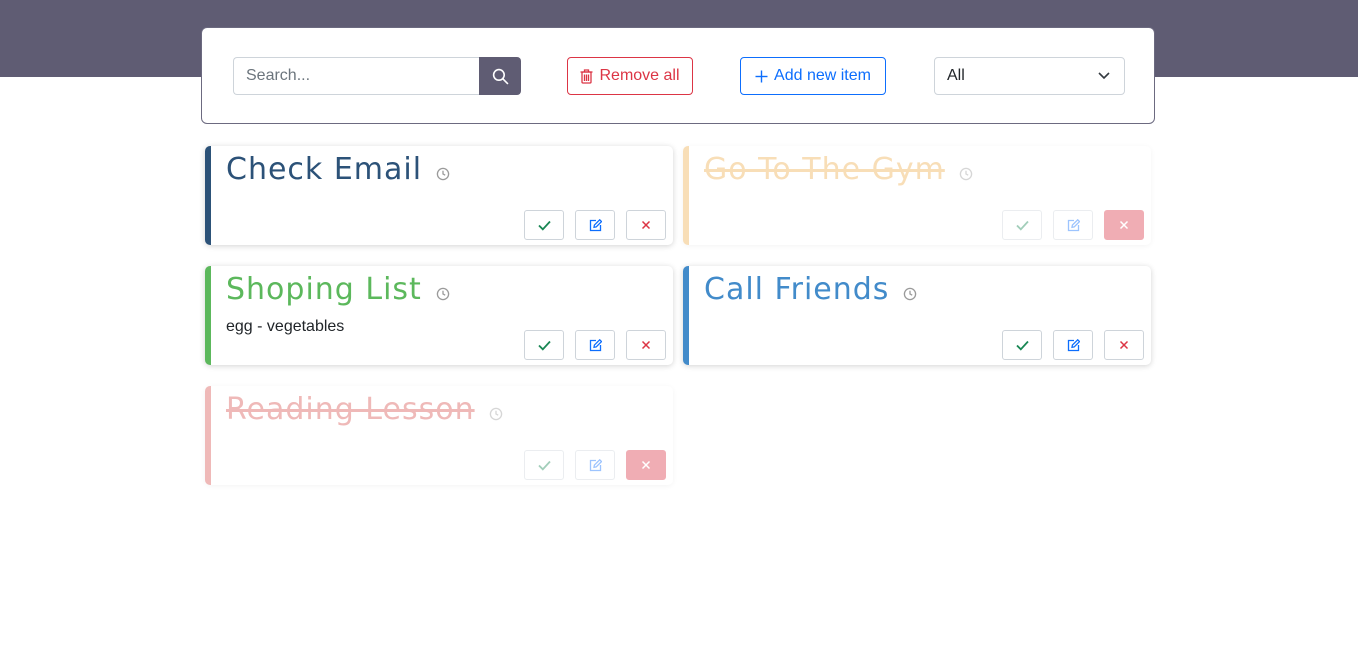 This screenshot has height=645, width=1358. Describe the element at coordinates (1029, 76) in the screenshot. I see `filter-select: All` at that location.